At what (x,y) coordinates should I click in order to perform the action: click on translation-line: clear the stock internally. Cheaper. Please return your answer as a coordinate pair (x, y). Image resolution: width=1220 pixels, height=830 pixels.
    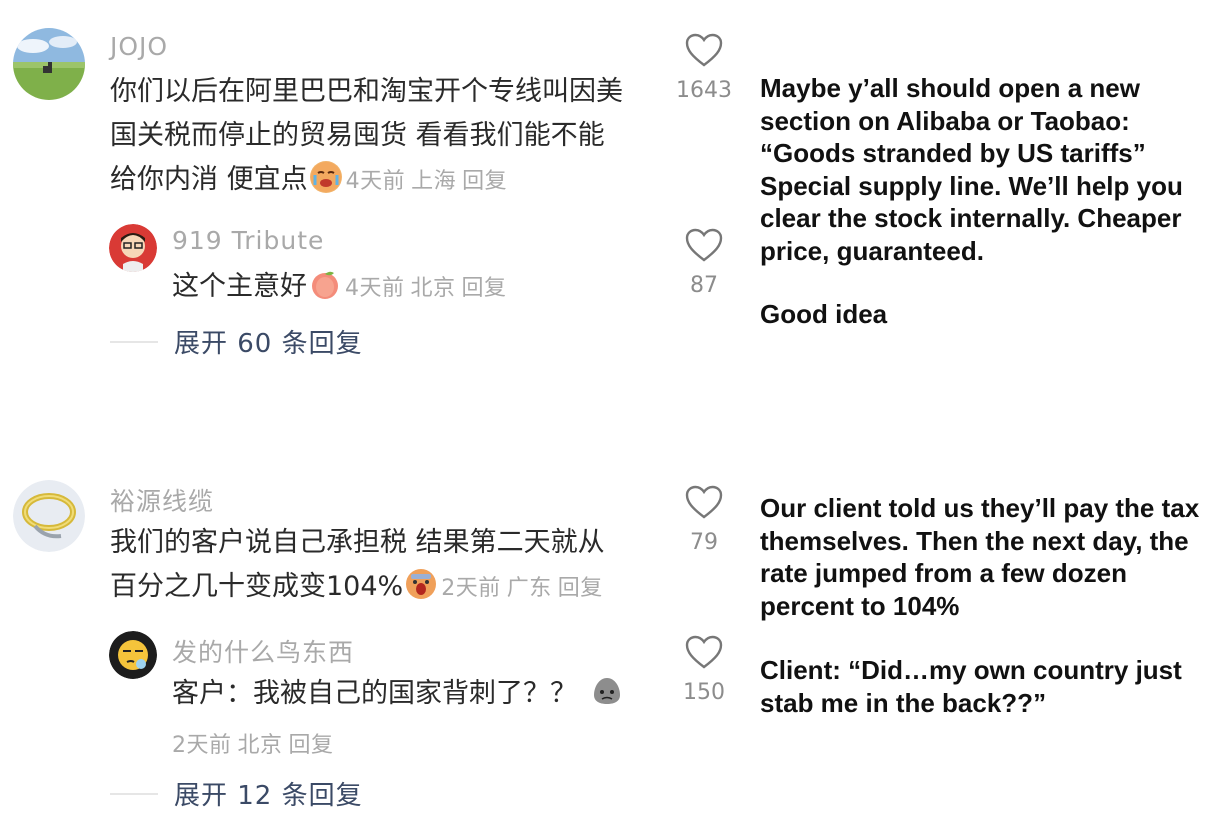
    Looking at the image, I should click on (971, 218).